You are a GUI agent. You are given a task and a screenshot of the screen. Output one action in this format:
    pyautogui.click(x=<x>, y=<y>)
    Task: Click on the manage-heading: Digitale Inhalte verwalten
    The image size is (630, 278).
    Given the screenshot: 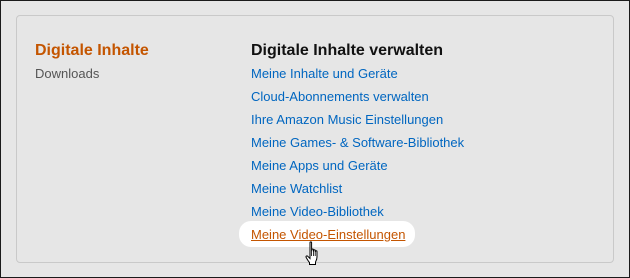 What is the action you would take?
    pyautogui.click(x=347, y=50)
    